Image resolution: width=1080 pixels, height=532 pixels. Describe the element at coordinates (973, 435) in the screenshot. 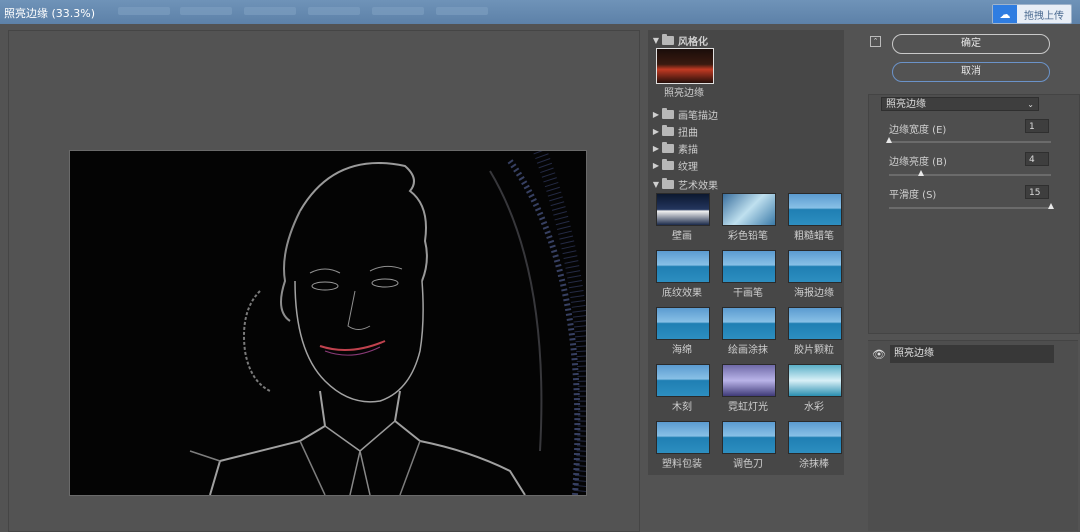

I see `effect-layers: 👁 照亮边缘` at that location.